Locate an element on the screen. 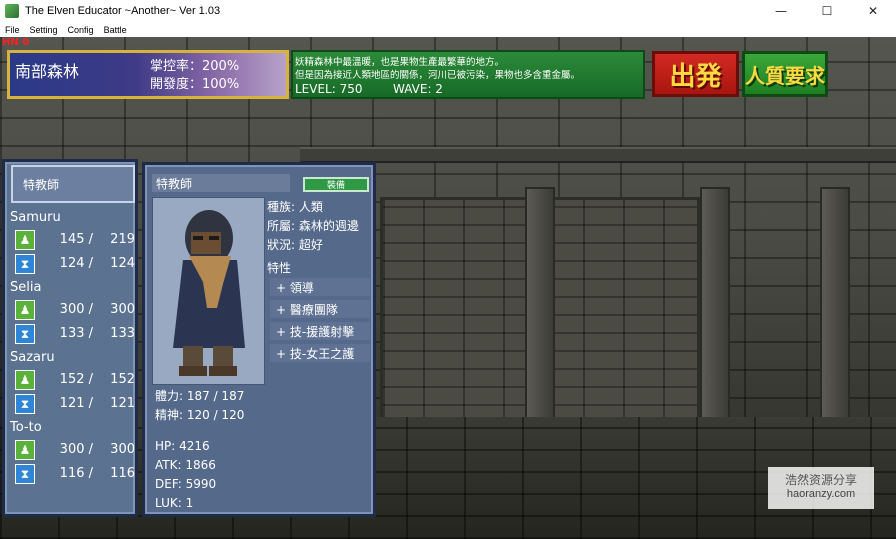 The image size is (896, 539). member-name: Selia is located at coordinates (25, 287).